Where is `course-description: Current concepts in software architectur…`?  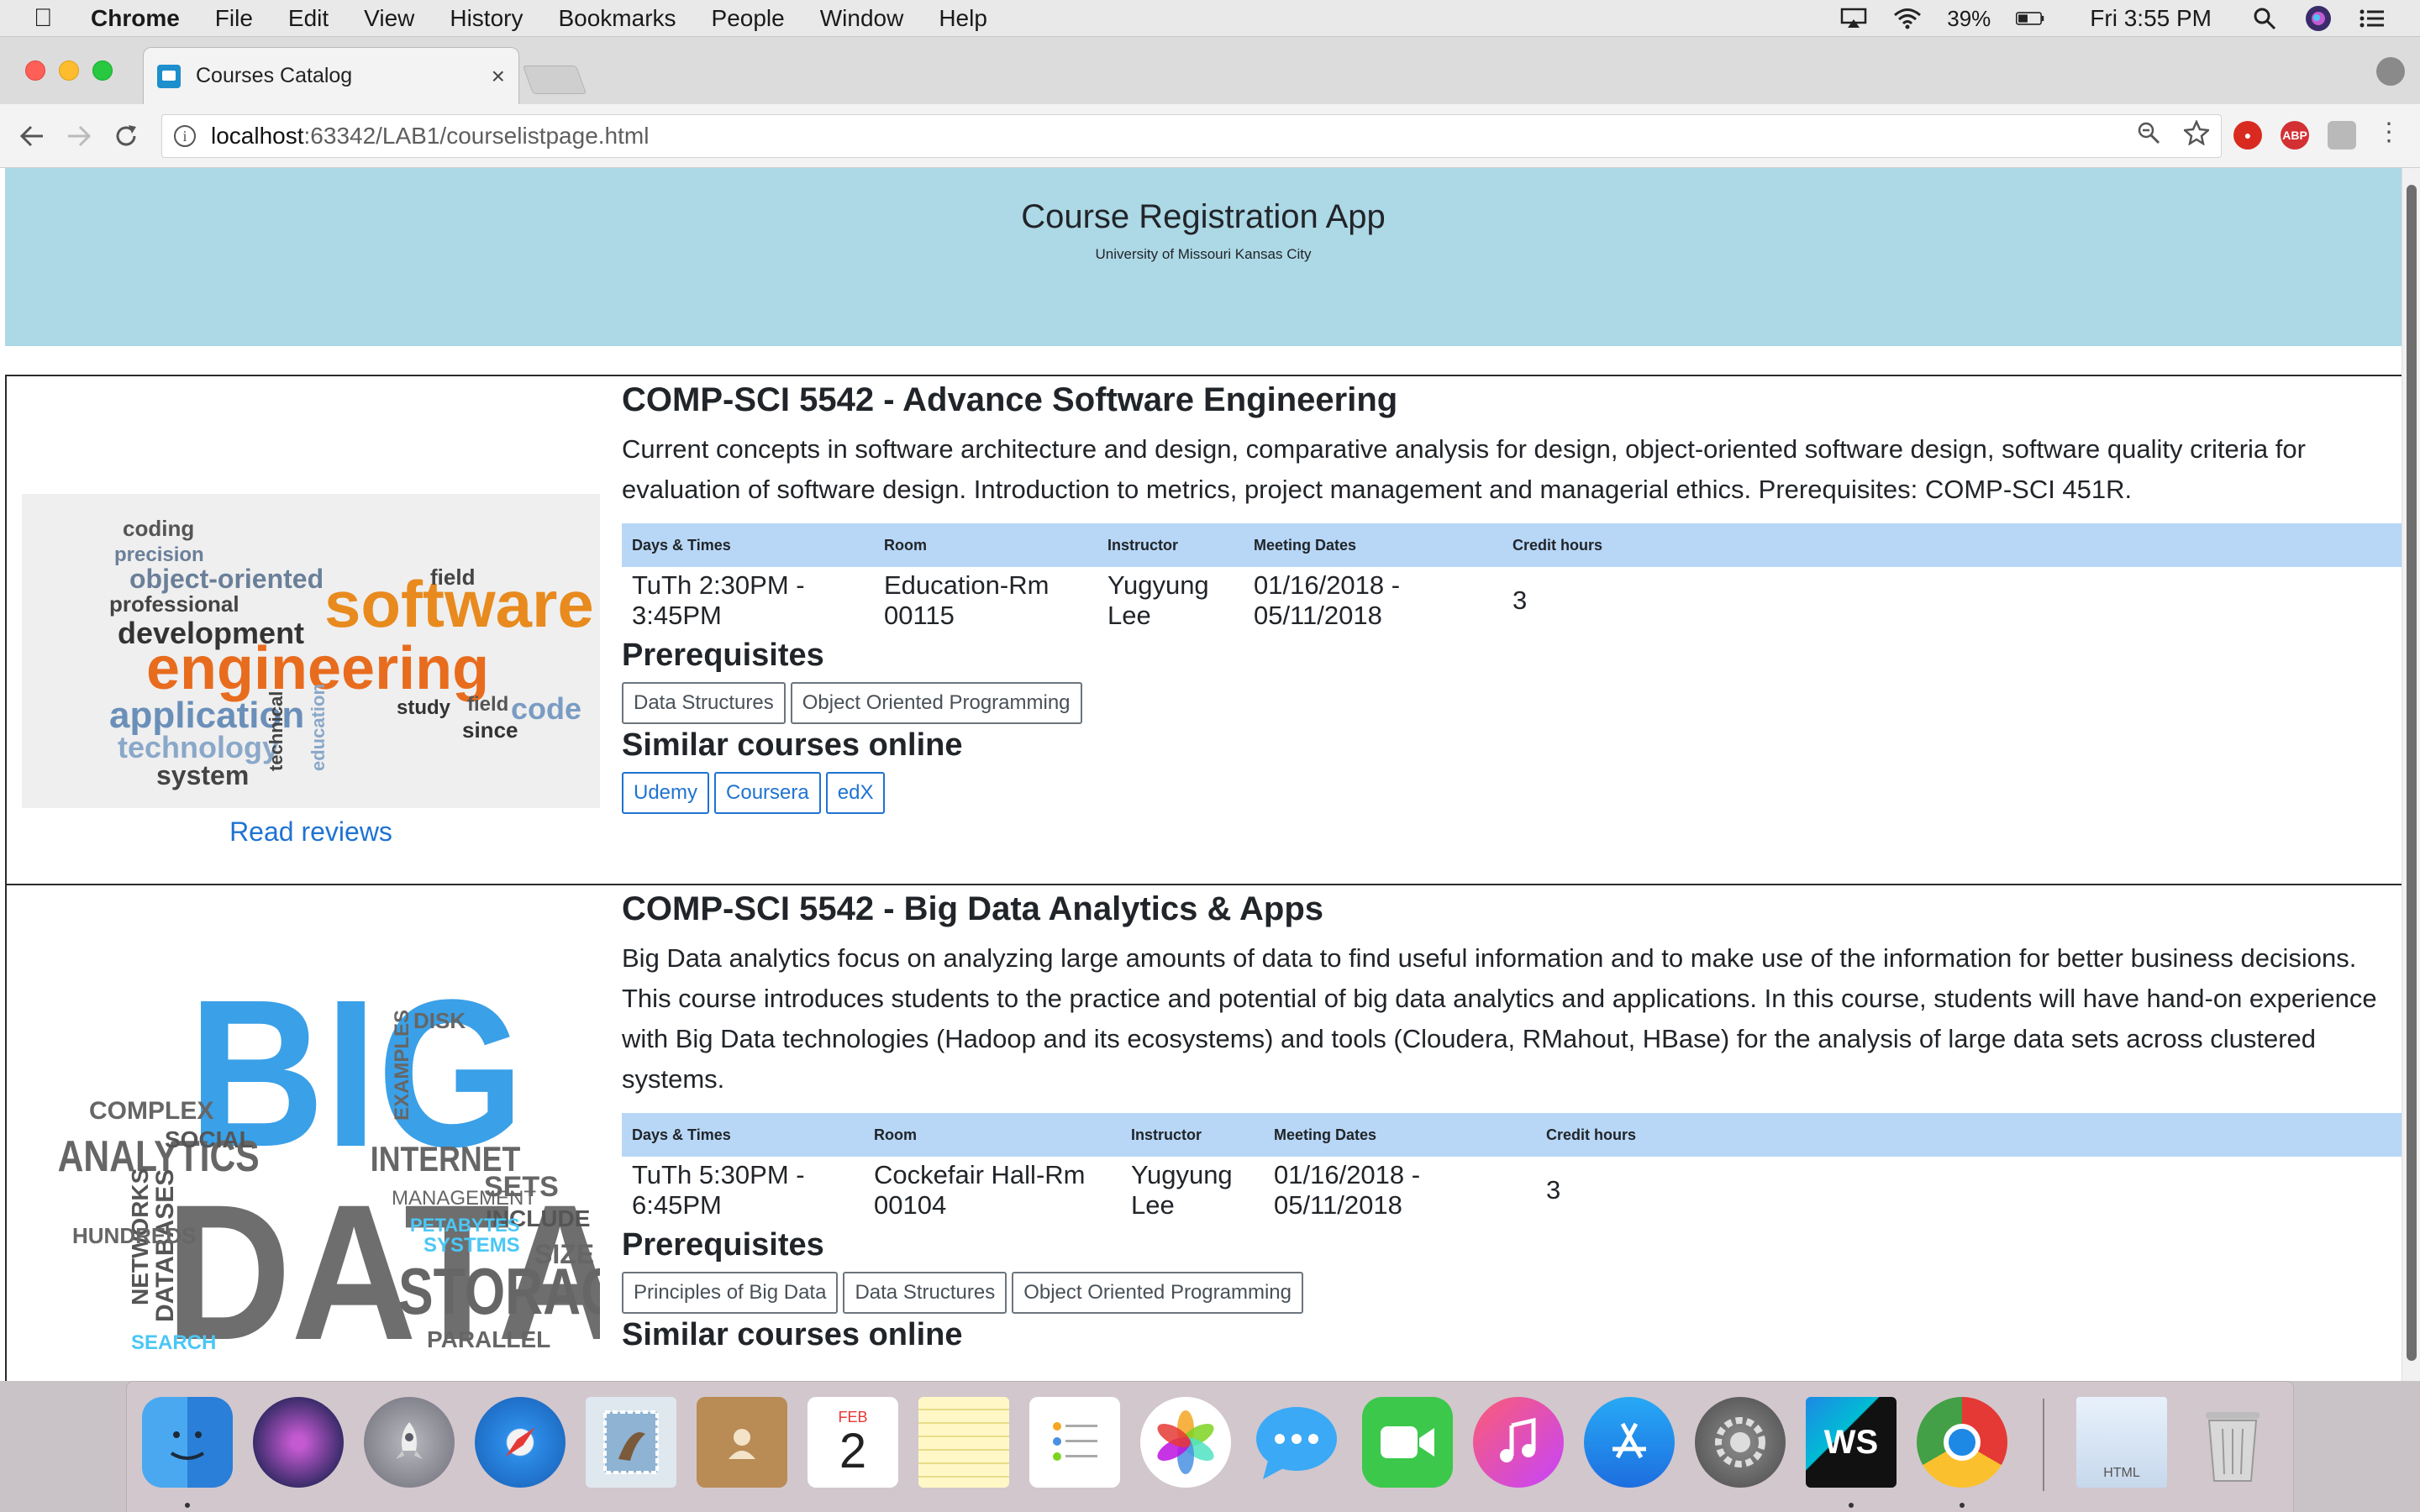
course-description: Current concepts in software architectur… is located at coordinates (1464, 469).